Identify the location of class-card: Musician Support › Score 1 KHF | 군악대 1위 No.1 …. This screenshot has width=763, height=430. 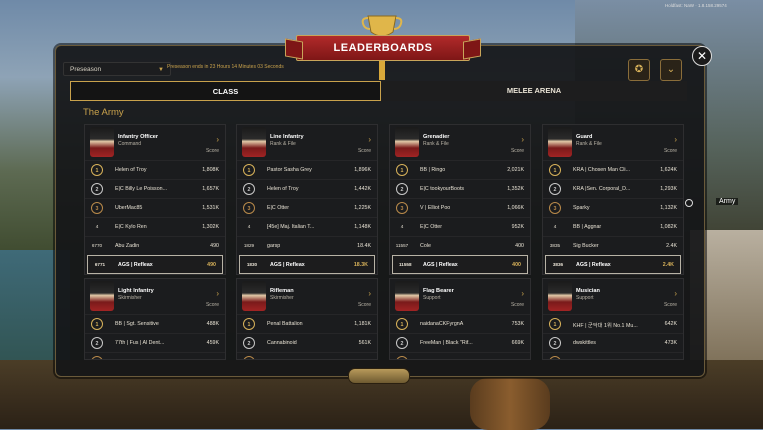
(613, 319).